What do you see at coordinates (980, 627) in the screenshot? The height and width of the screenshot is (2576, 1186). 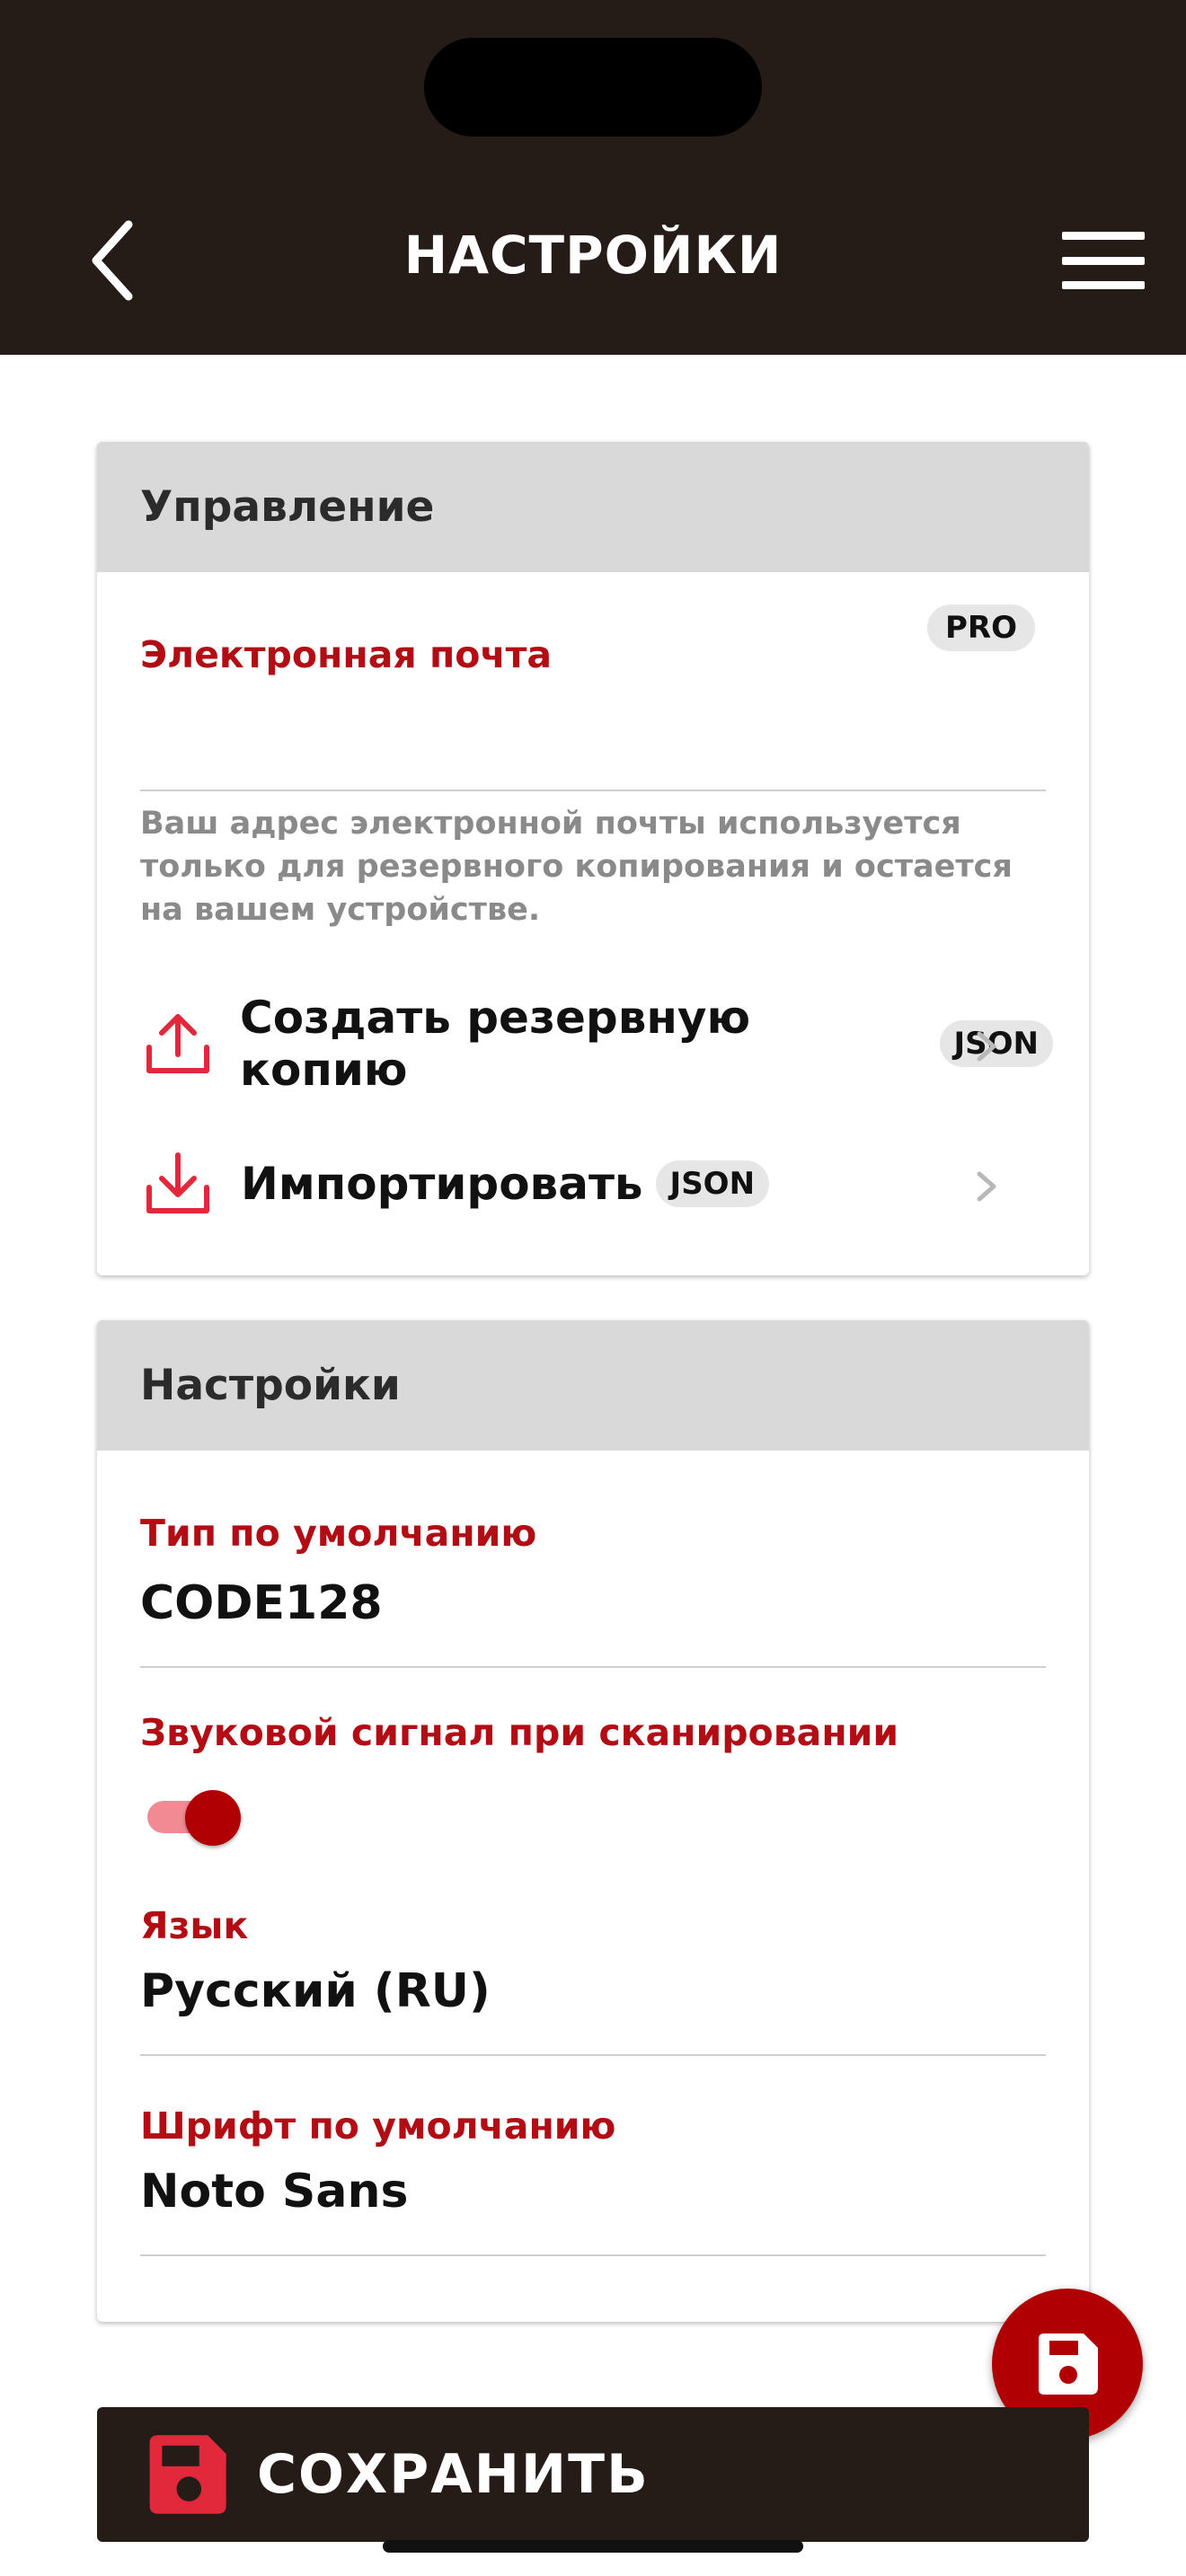 I see `pro-badge: PRO` at bounding box center [980, 627].